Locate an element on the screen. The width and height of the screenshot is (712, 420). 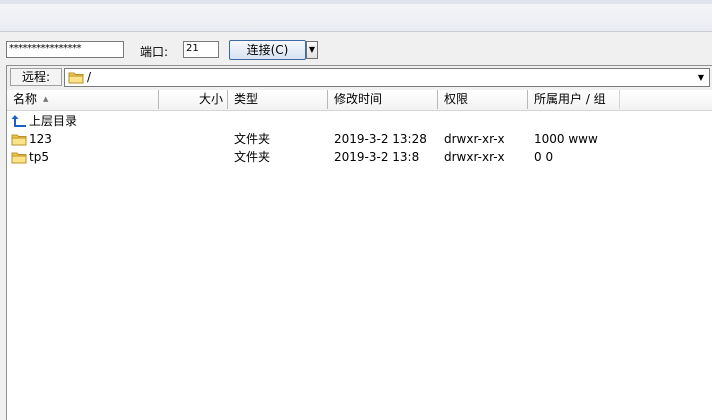
file-modified: 2019-3-2 13:28 is located at coordinates (380, 139).